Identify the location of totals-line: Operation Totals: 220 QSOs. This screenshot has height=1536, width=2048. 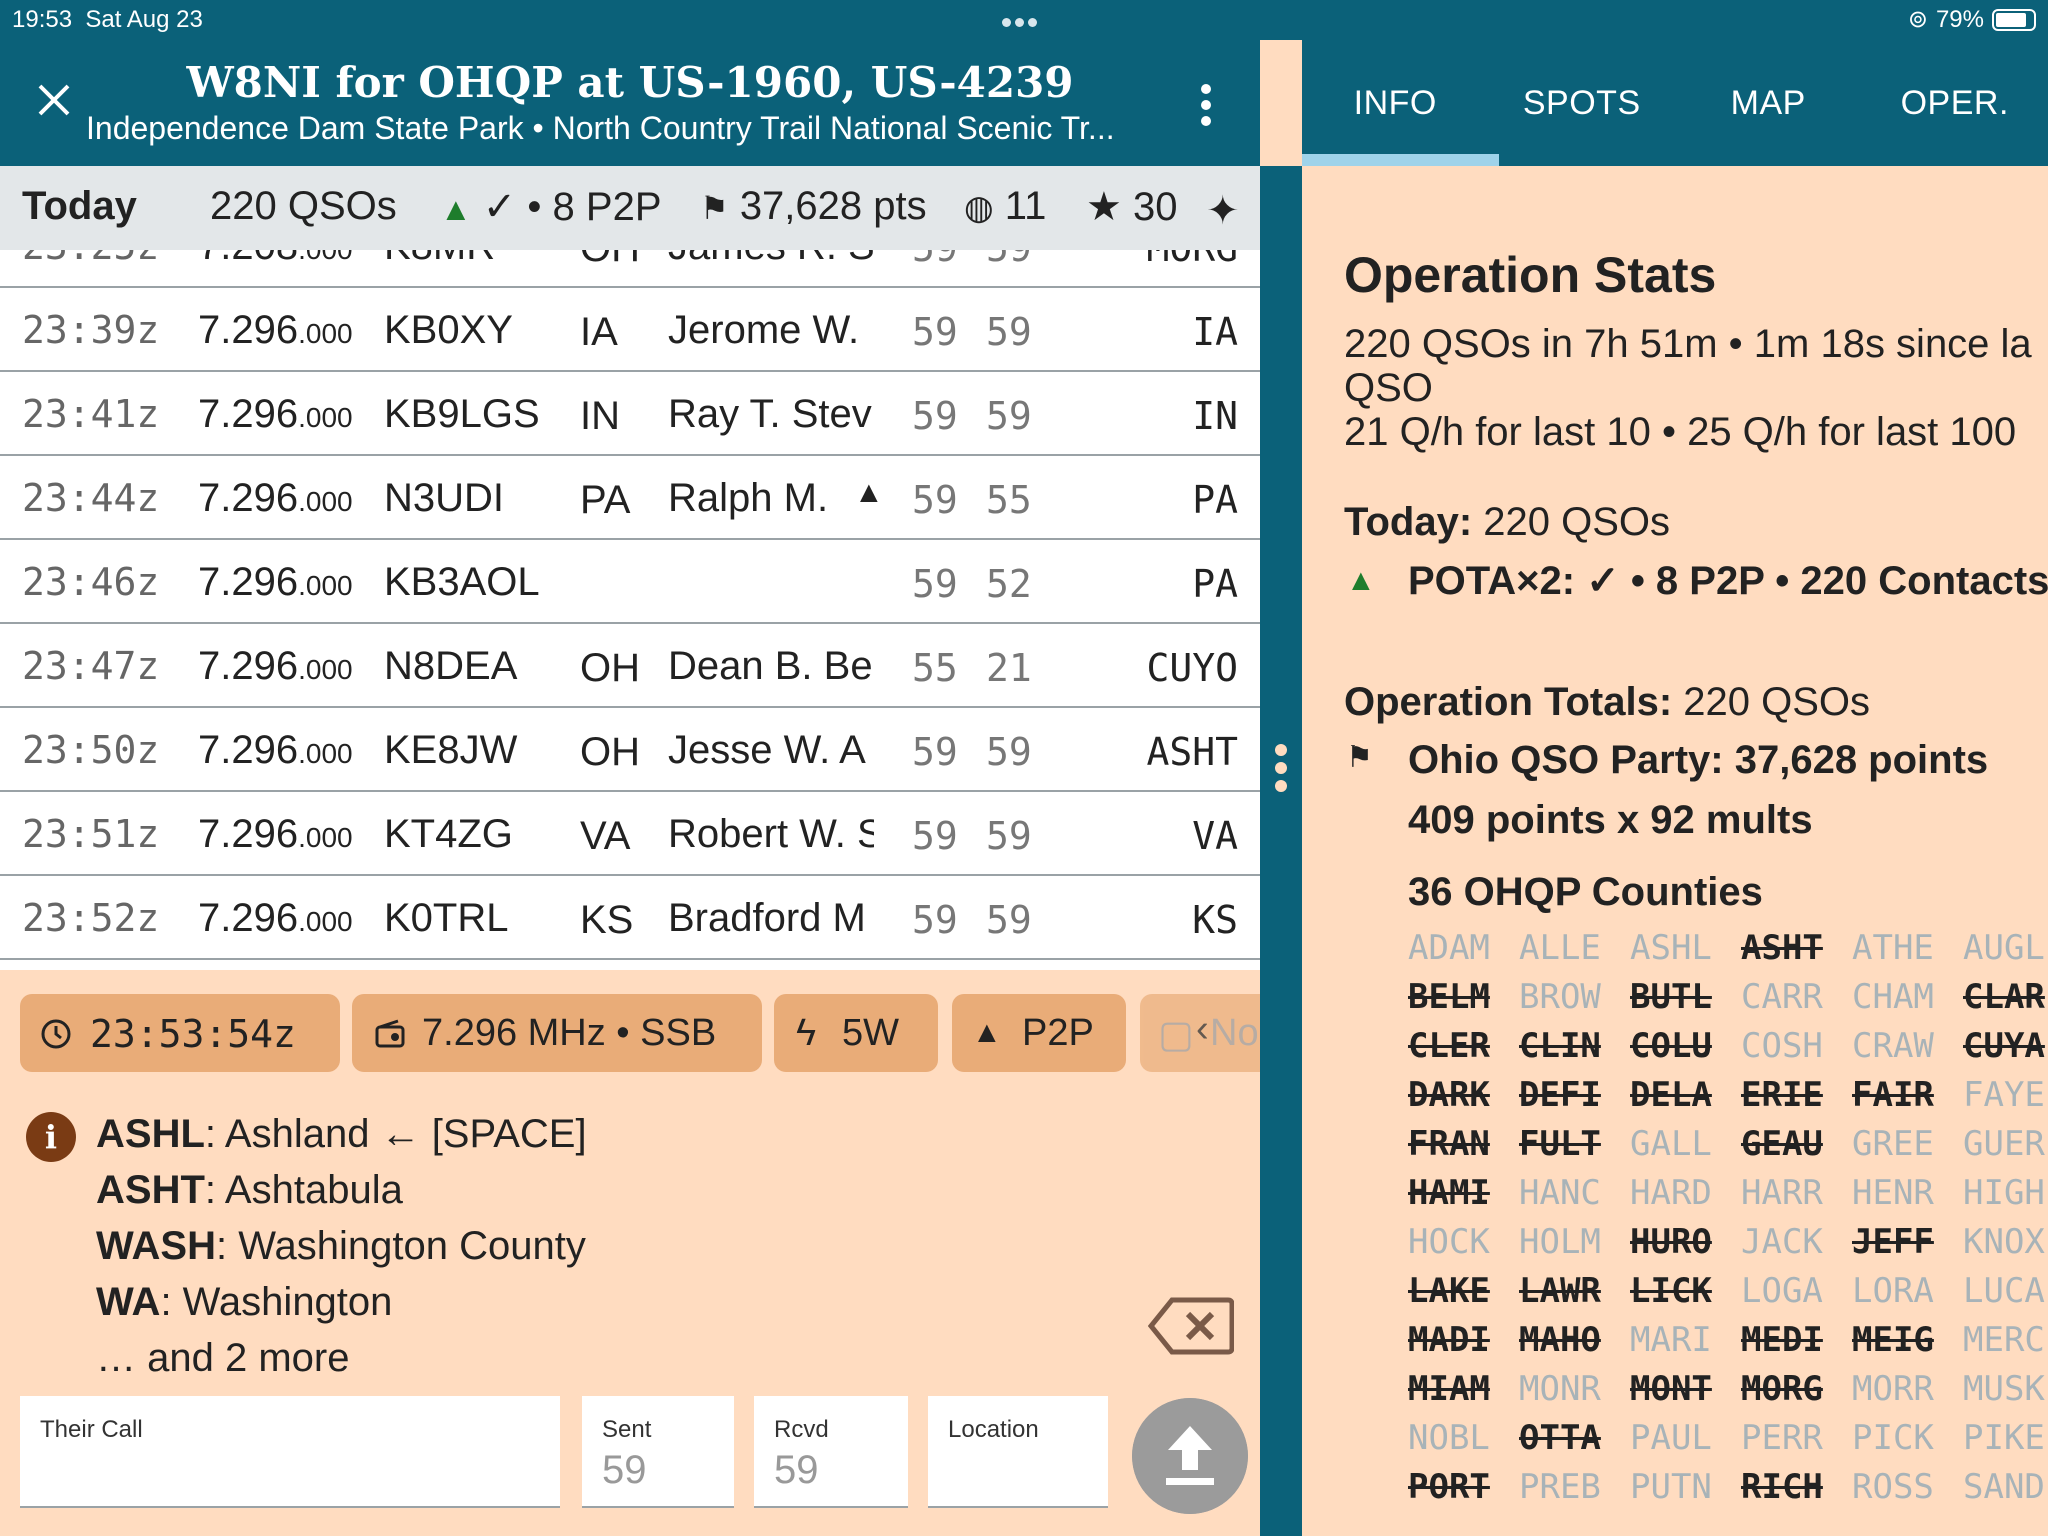
(1607, 702).